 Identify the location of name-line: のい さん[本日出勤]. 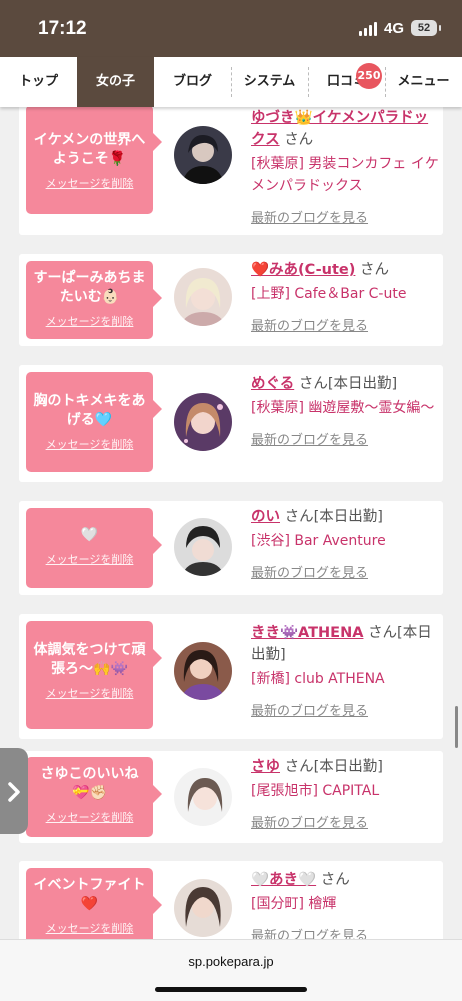
(346, 517).